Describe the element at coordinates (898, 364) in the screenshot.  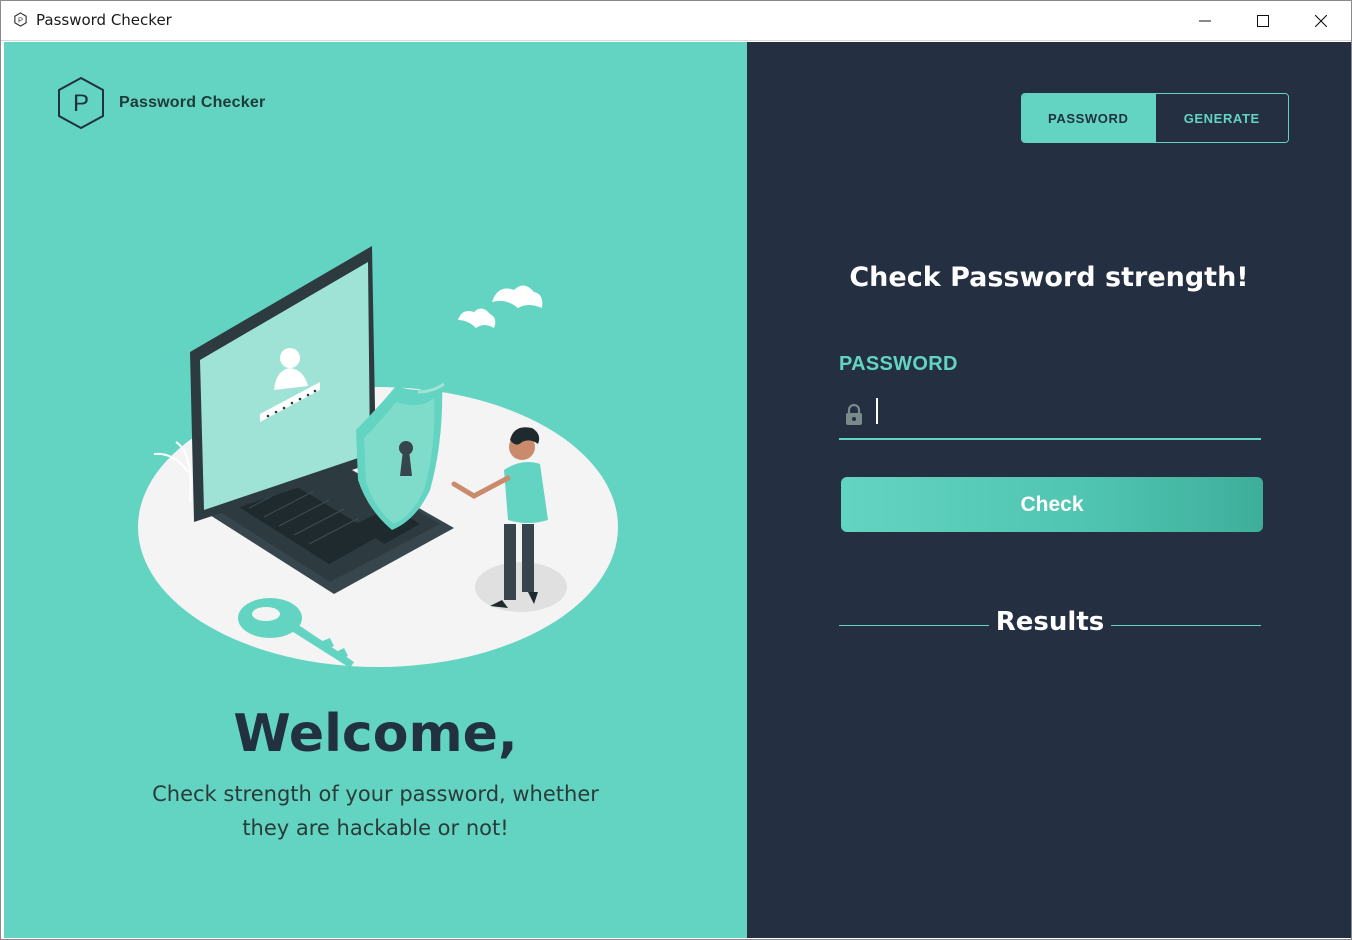
I see `password-label: PASSWORD` at that location.